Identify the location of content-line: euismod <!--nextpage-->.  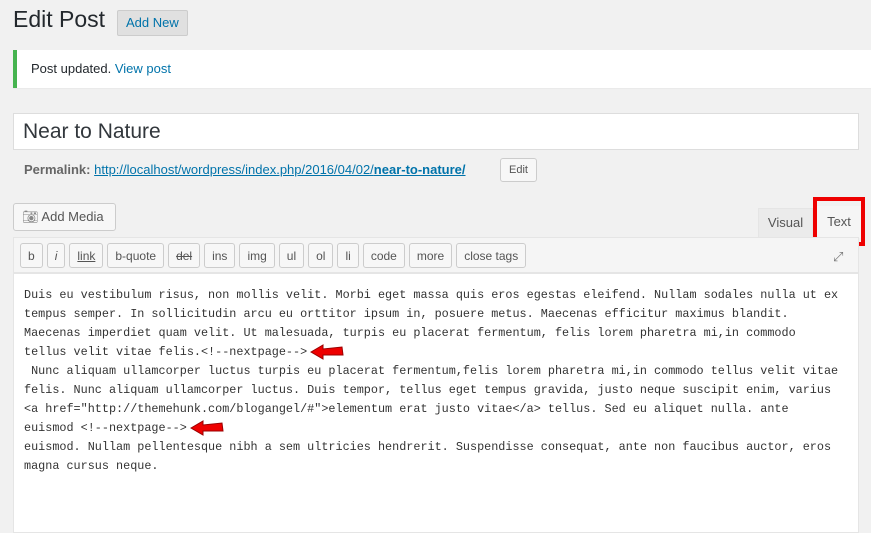
(441, 428).